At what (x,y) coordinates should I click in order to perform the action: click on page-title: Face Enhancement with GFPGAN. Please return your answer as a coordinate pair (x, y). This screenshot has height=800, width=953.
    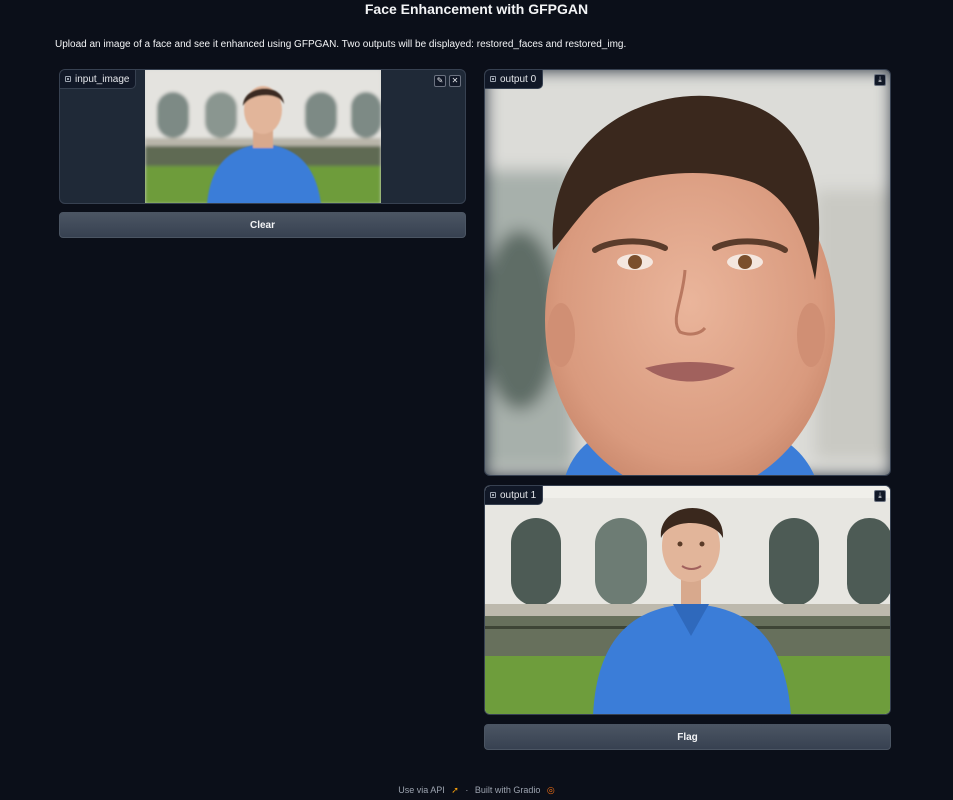
    Looking at the image, I should click on (476, 9).